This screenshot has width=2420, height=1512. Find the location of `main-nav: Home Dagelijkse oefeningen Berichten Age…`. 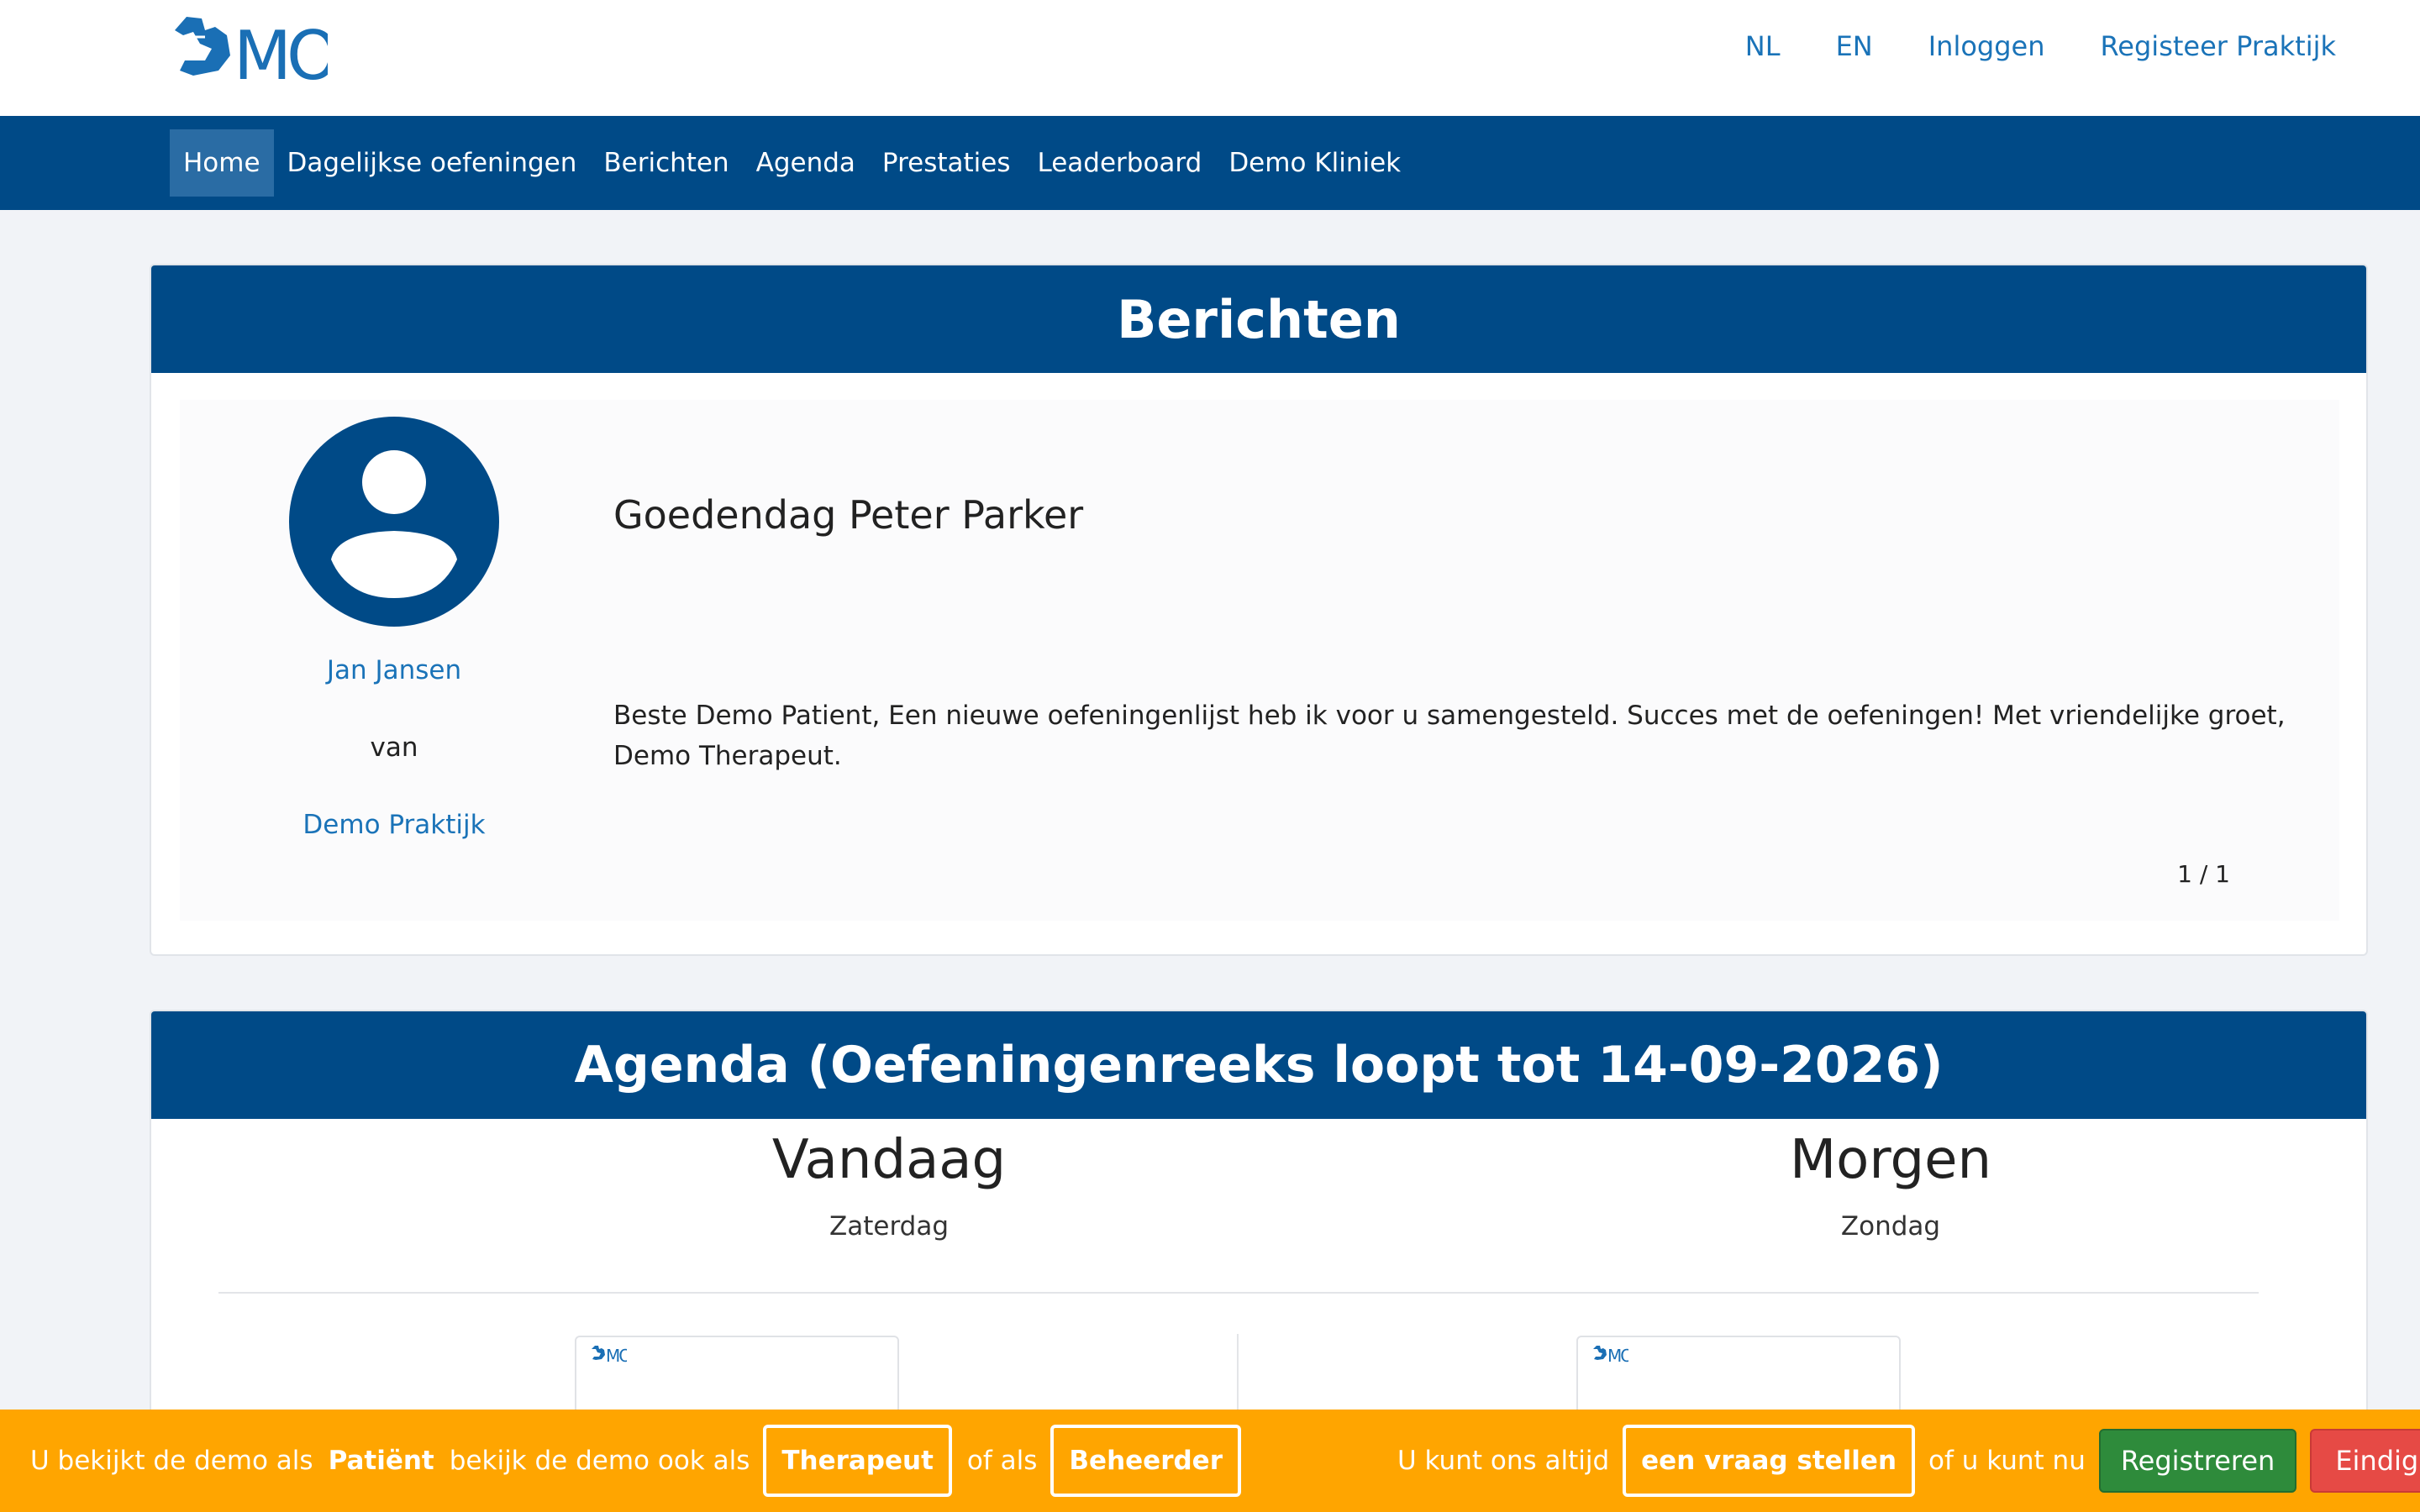

main-nav: Home Dagelijkse oefeningen Berichten Age… is located at coordinates (1210, 163).